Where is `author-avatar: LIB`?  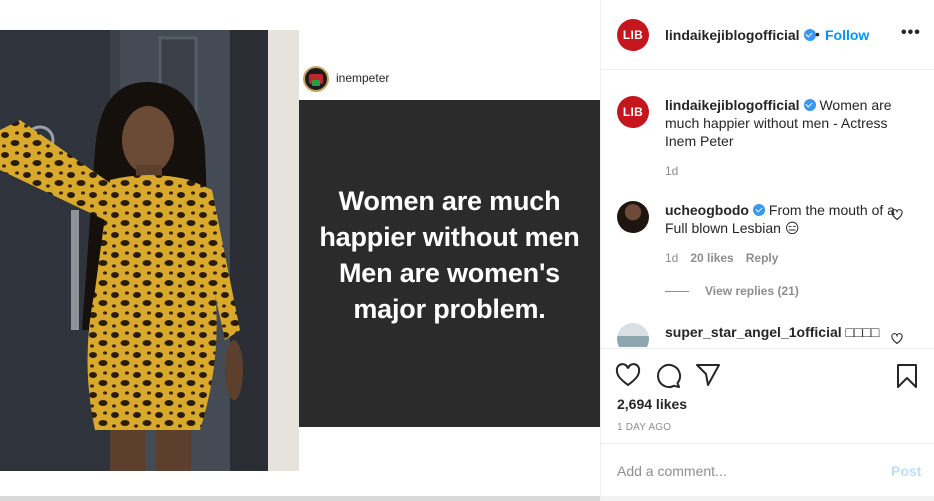
author-avatar: LIB is located at coordinates (633, 35).